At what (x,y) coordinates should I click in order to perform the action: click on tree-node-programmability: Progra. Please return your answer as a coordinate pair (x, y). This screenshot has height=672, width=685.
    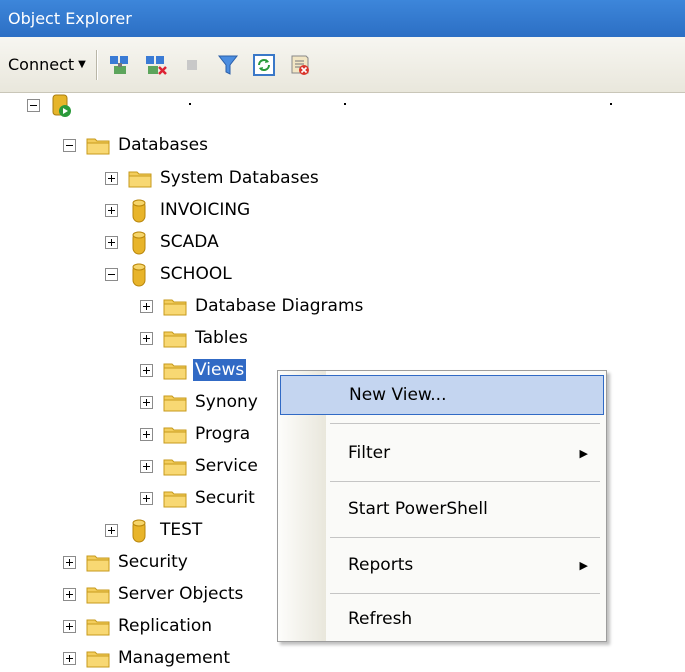
    Looking at the image, I should click on (196, 434).